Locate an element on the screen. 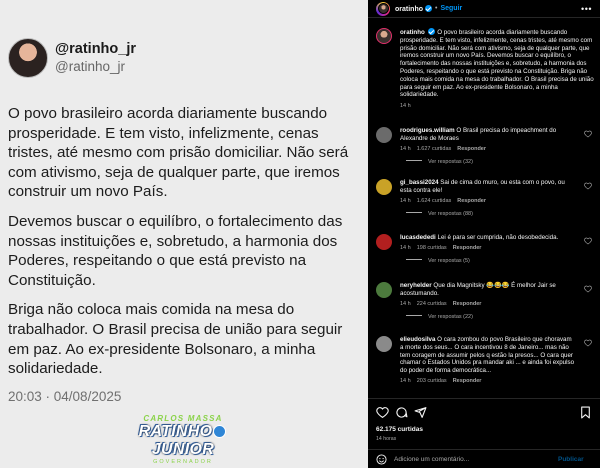 This screenshot has height=468, width=600. comment-likes: 1.627 curtidas is located at coordinates (434, 149).